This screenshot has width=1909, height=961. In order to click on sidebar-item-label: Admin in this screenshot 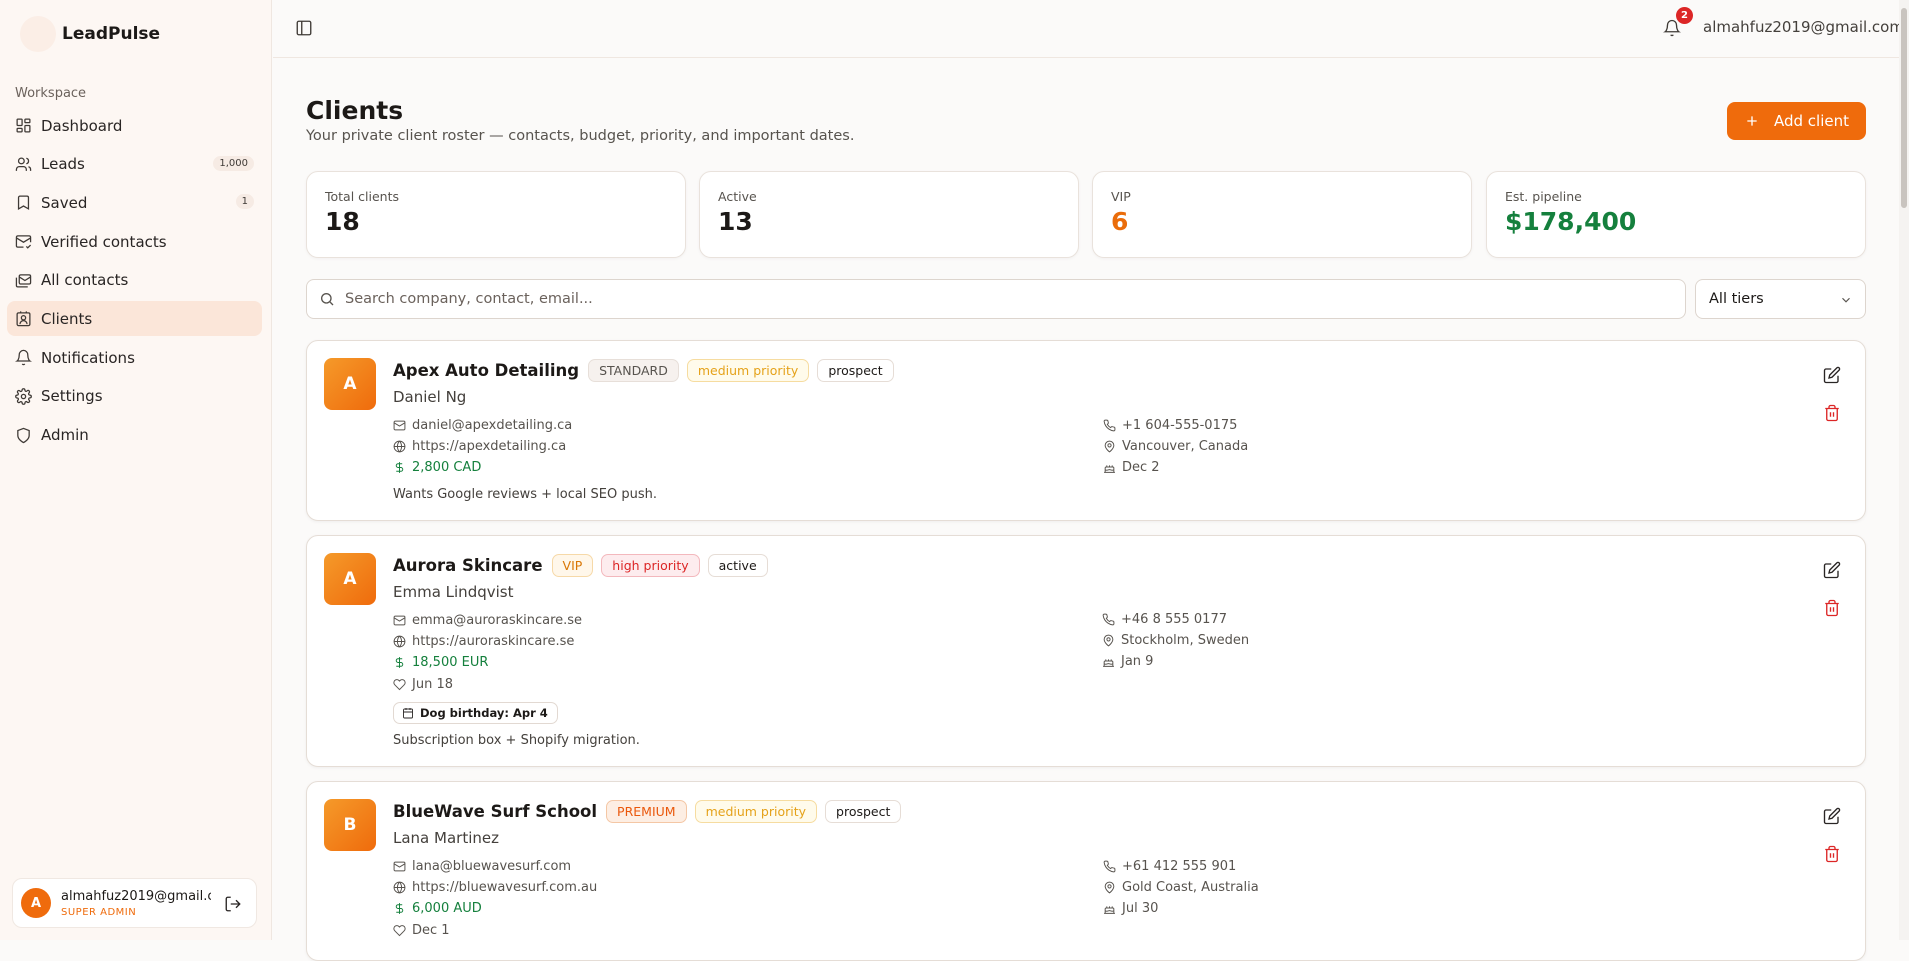, I will do `click(65, 435)`.